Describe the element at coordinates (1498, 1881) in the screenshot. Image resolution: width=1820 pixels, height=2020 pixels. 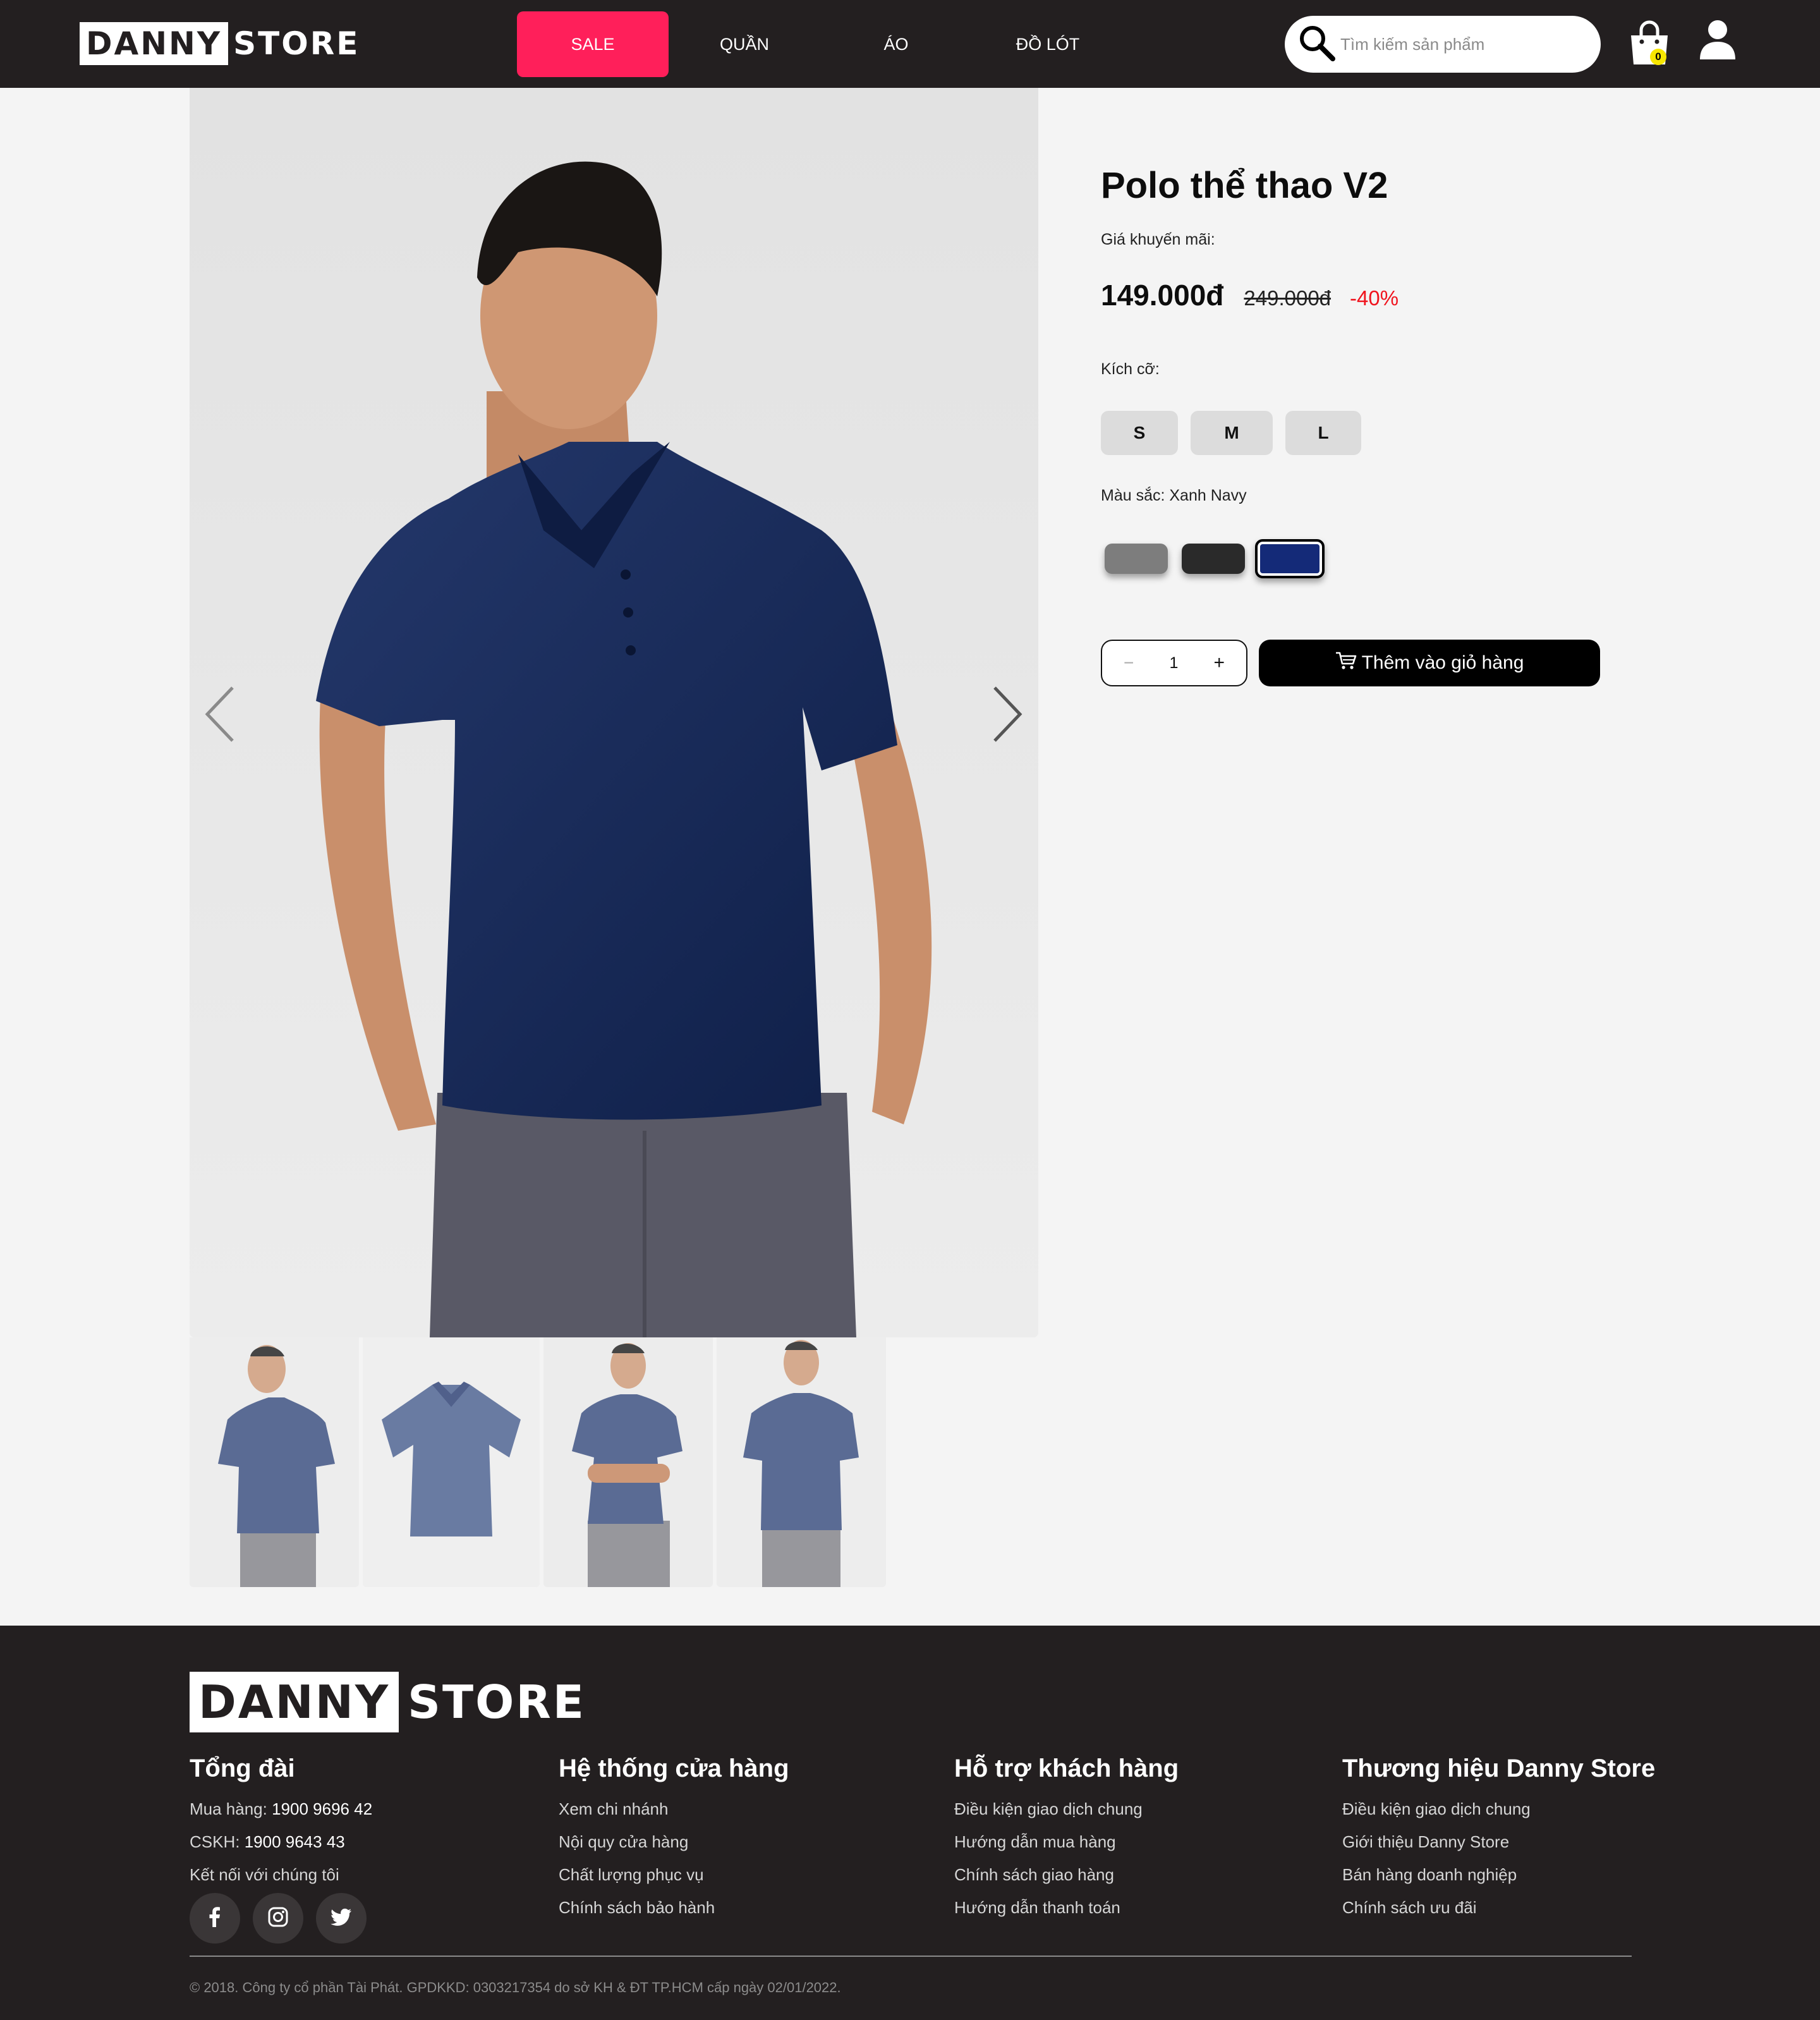
I see `footer-link: Bán hàng doanh nghiệp` at that location.